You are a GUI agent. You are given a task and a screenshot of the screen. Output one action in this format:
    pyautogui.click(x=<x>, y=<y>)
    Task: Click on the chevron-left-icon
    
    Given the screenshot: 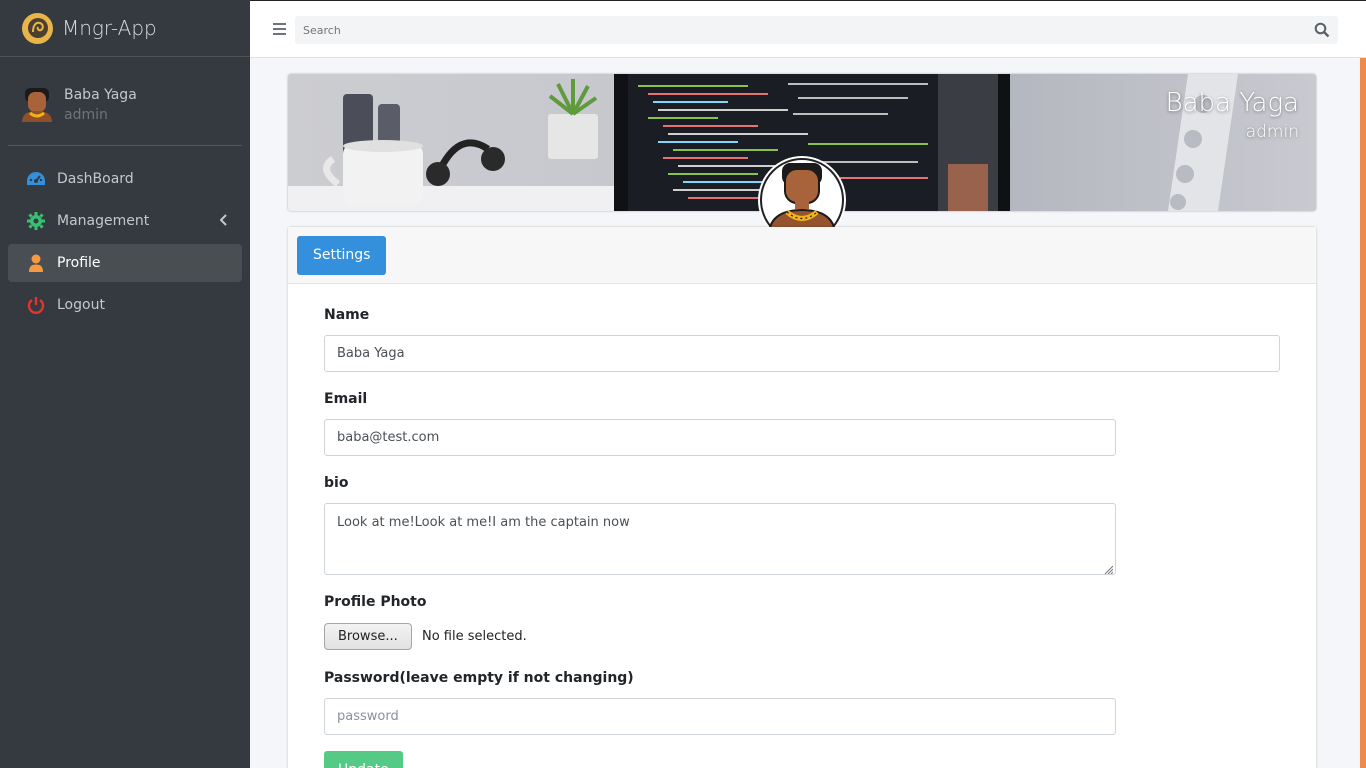 What is the action you would take?
    pyautogui.click(x=223, y=222)
    